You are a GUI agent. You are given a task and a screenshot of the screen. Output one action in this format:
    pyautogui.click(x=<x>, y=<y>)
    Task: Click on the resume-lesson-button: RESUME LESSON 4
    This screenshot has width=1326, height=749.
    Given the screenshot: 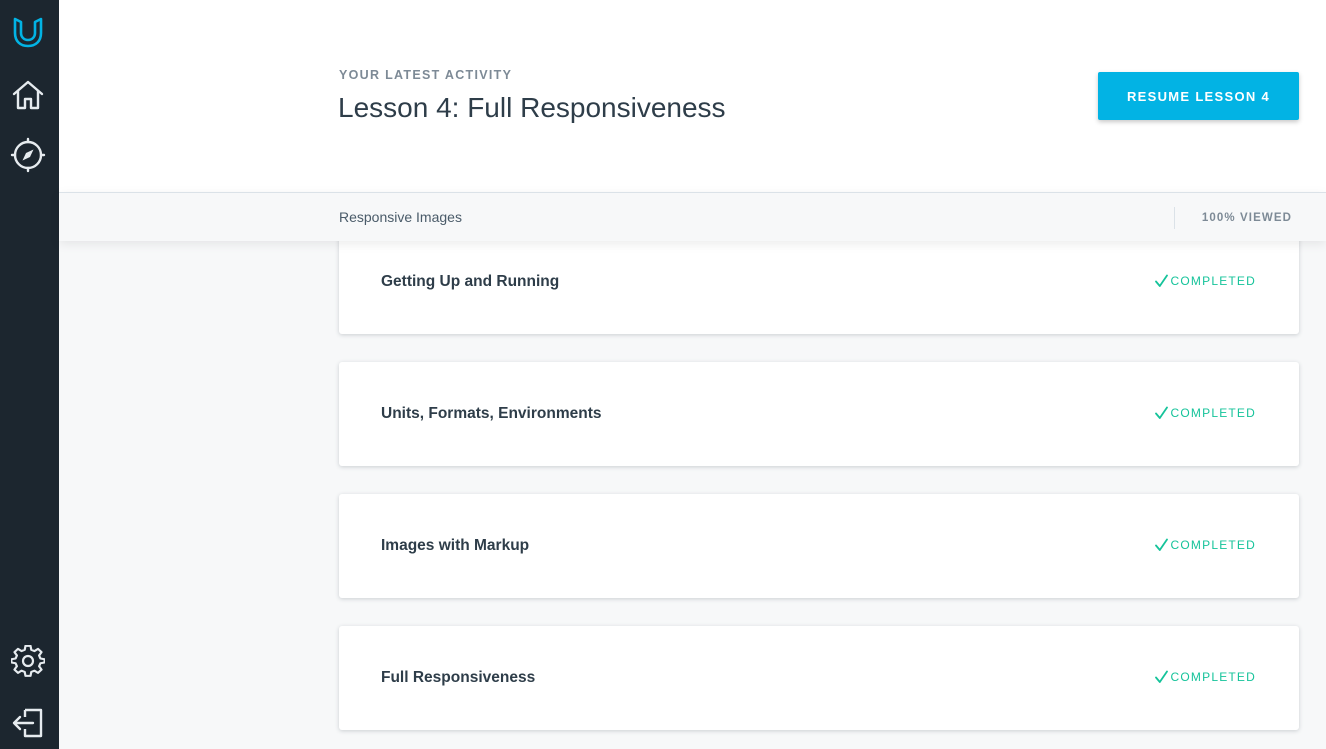 What is the action you would take?
    pyautogui.click(x=1198, y=96)
    